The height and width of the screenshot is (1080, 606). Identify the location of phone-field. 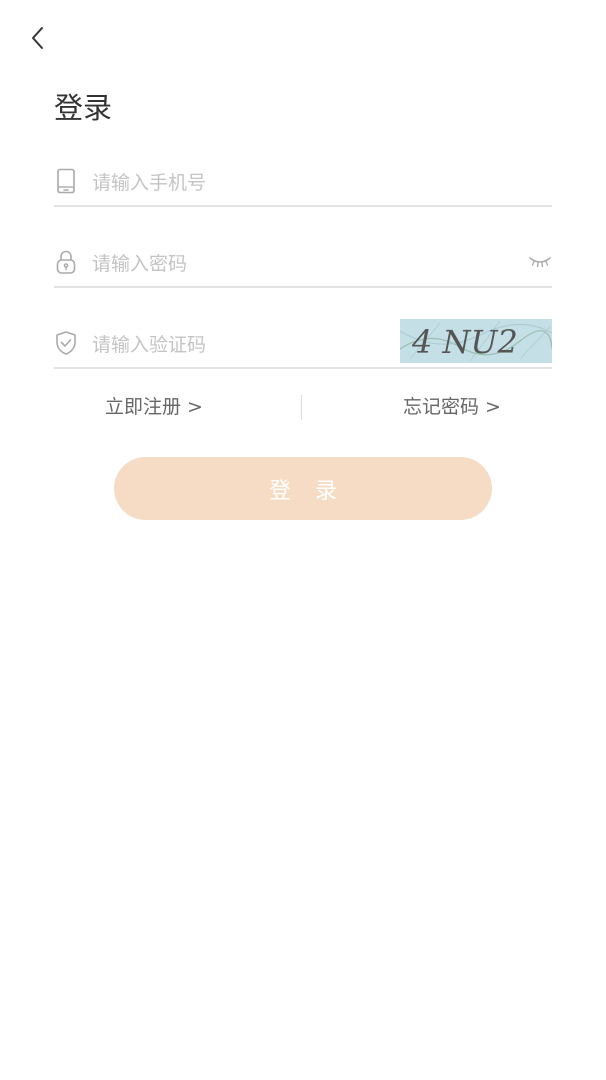
(303, 183).